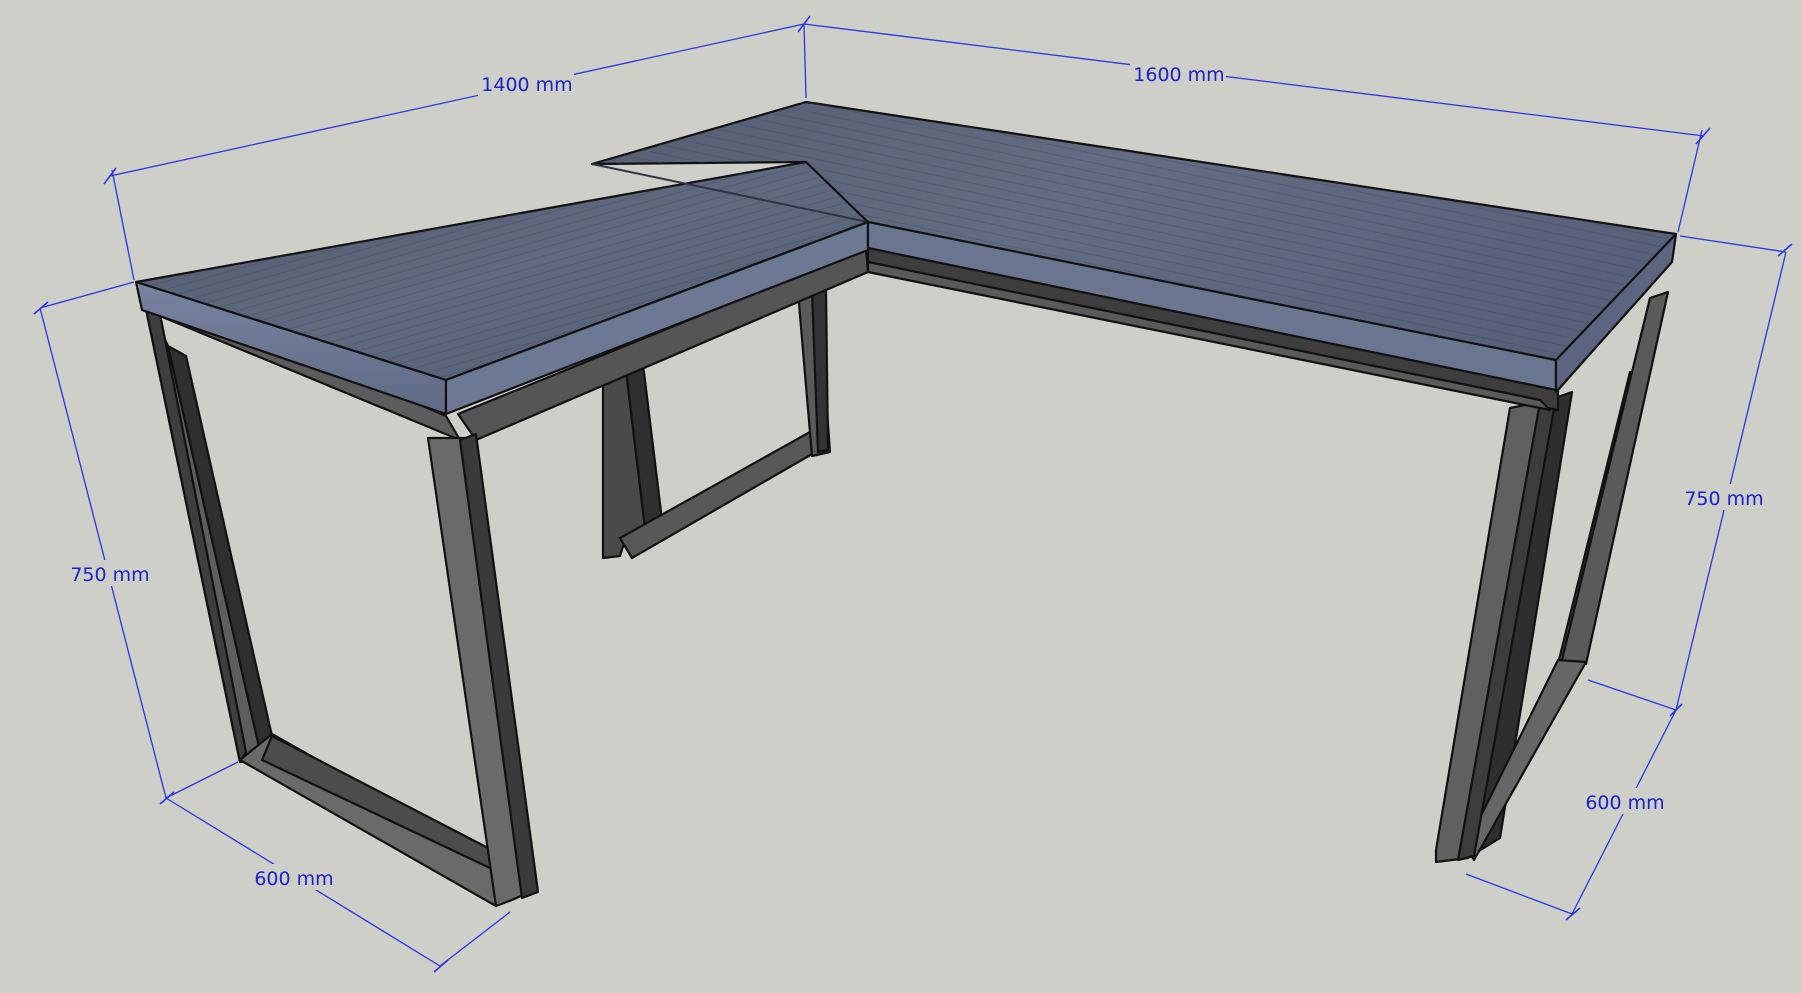 The width and height of the screenshot is (1802, 993). Describe the element at coordinates (293, 879) in the screenshot. I see `dim-label-left-depth: 600 mm` at that location.